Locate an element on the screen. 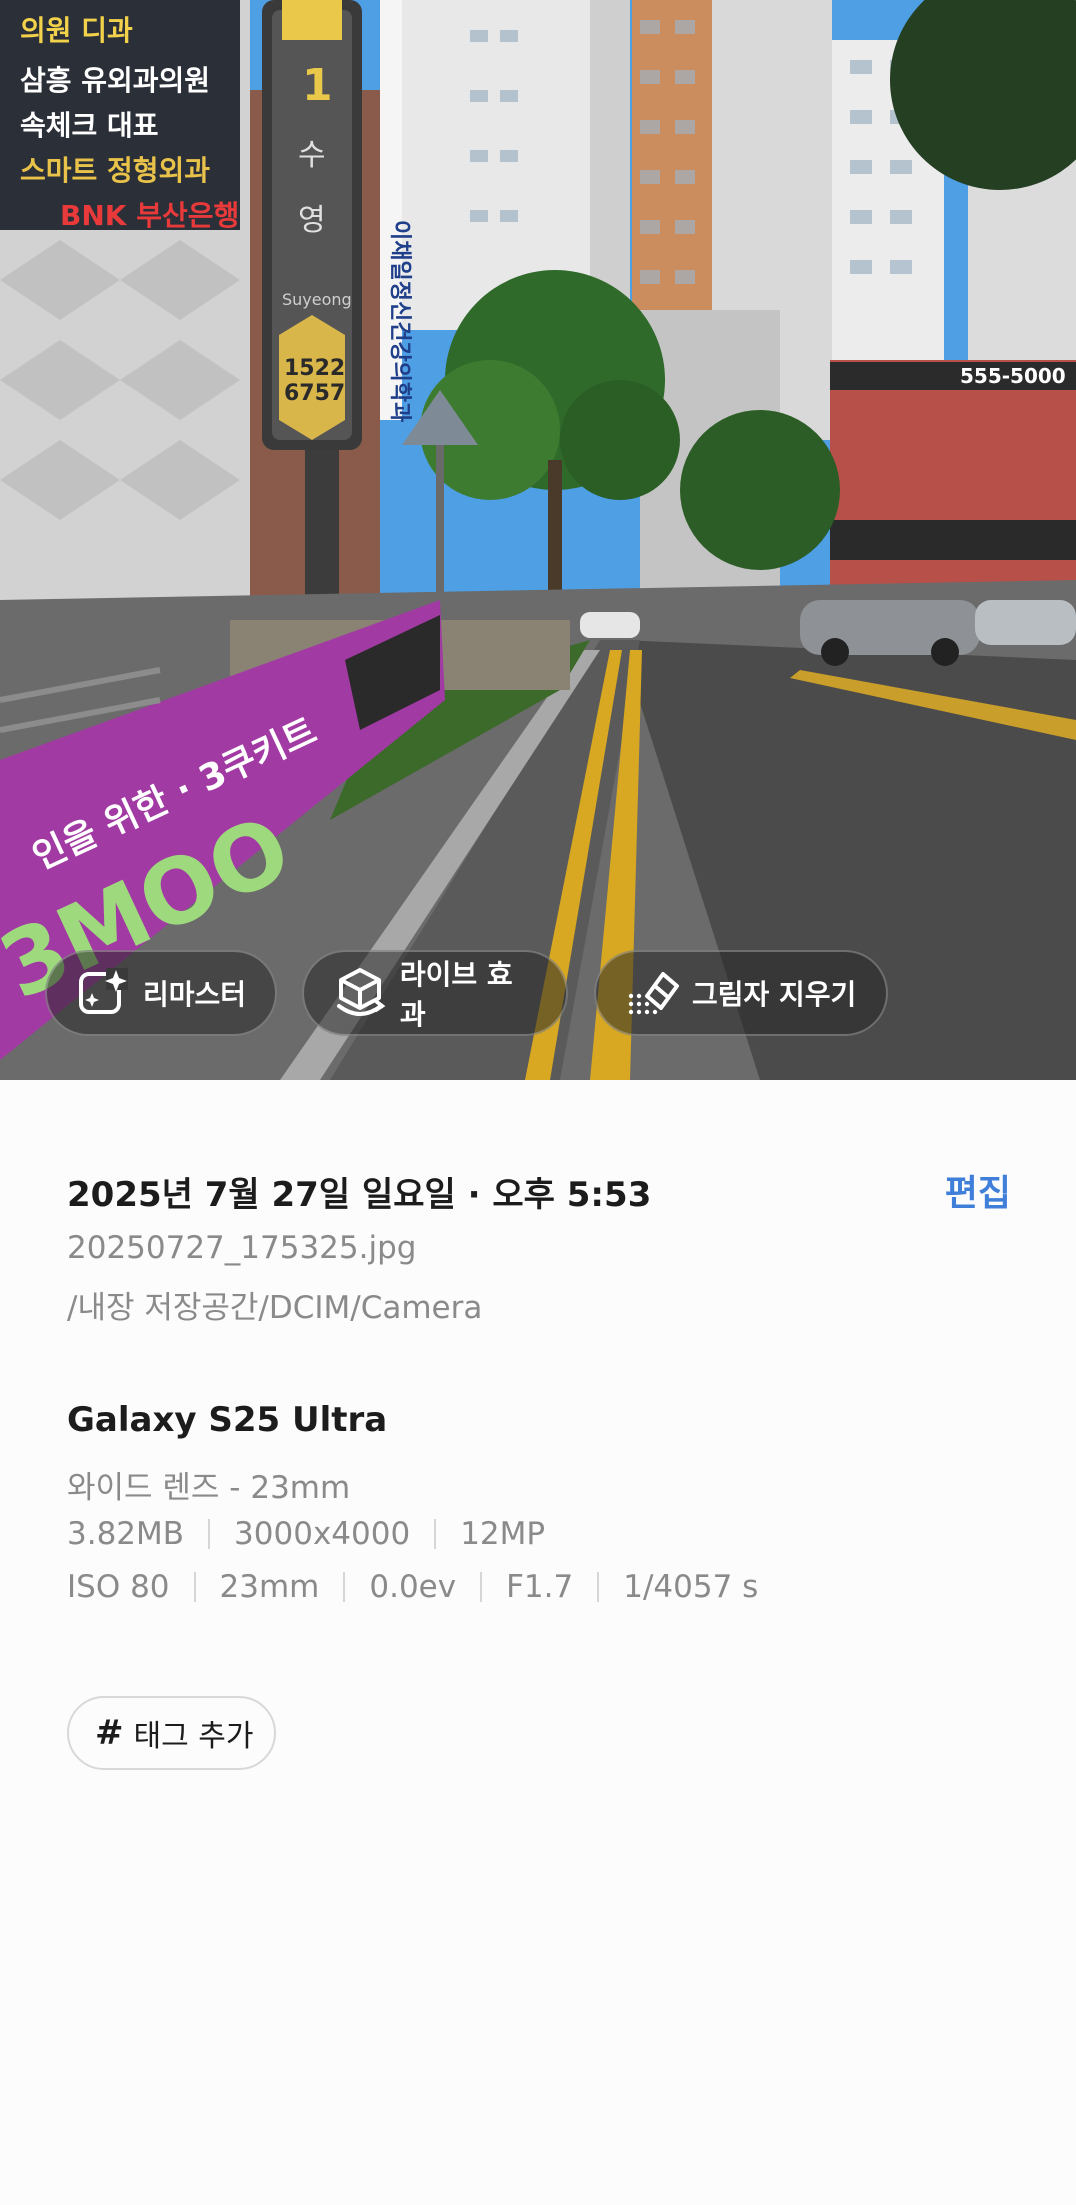  shutter-speed: 1/4057 s is located at coordinates (691, 1587).